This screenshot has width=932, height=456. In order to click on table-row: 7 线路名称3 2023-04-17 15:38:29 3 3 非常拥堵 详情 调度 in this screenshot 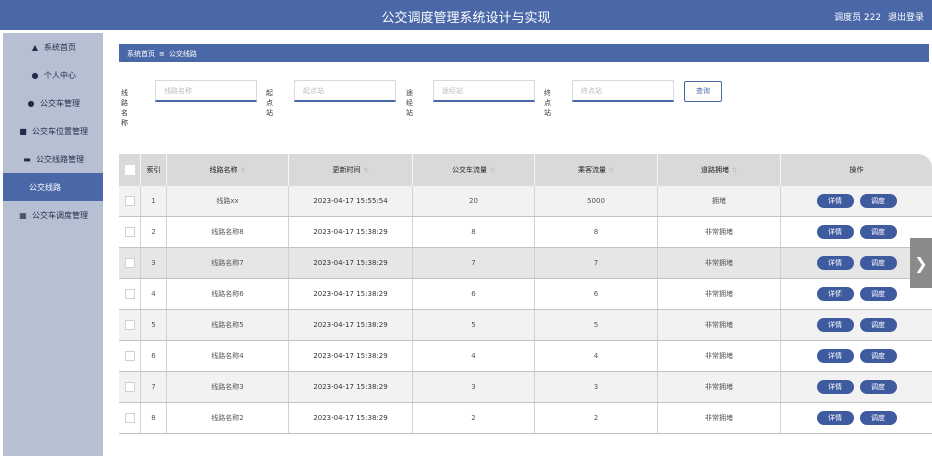, I will do `click(525, 387)`.